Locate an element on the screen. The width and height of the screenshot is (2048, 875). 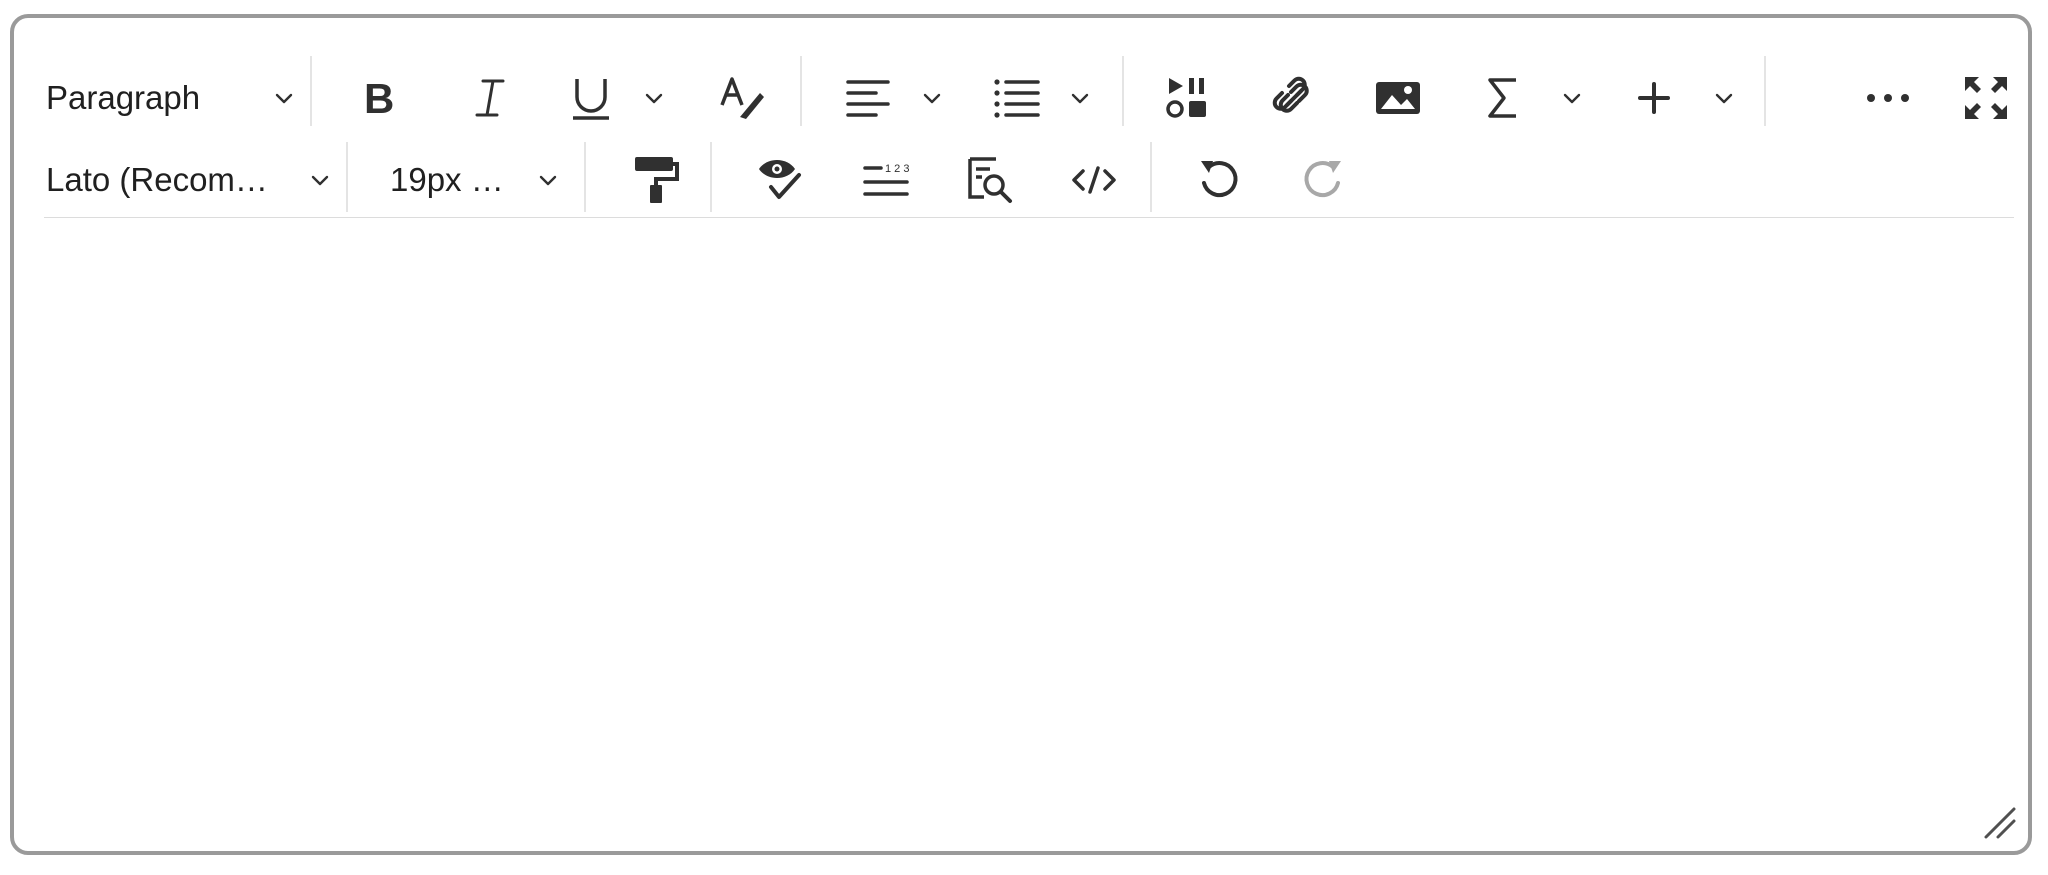
align-dropdown is located at coordinates (894, 98).